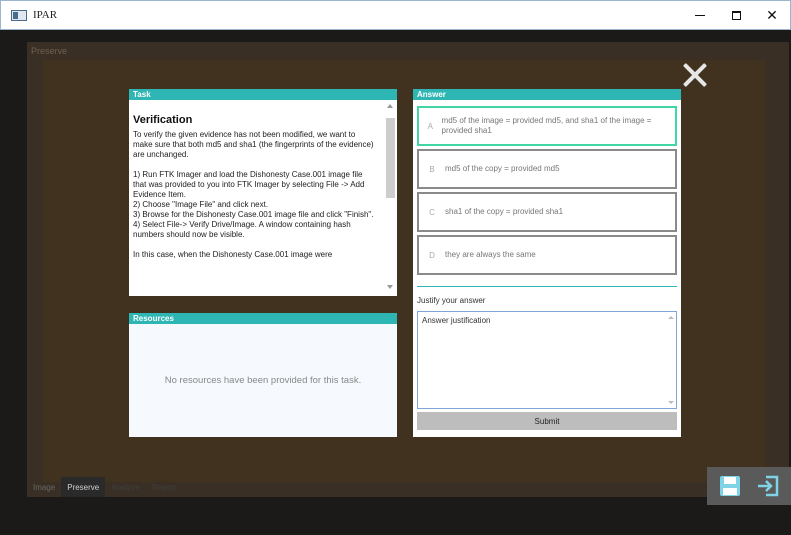  What do you see at coordinates (263, 94) in the screenshot?
I see `task-header: Task` at bounding box center [263, 94].